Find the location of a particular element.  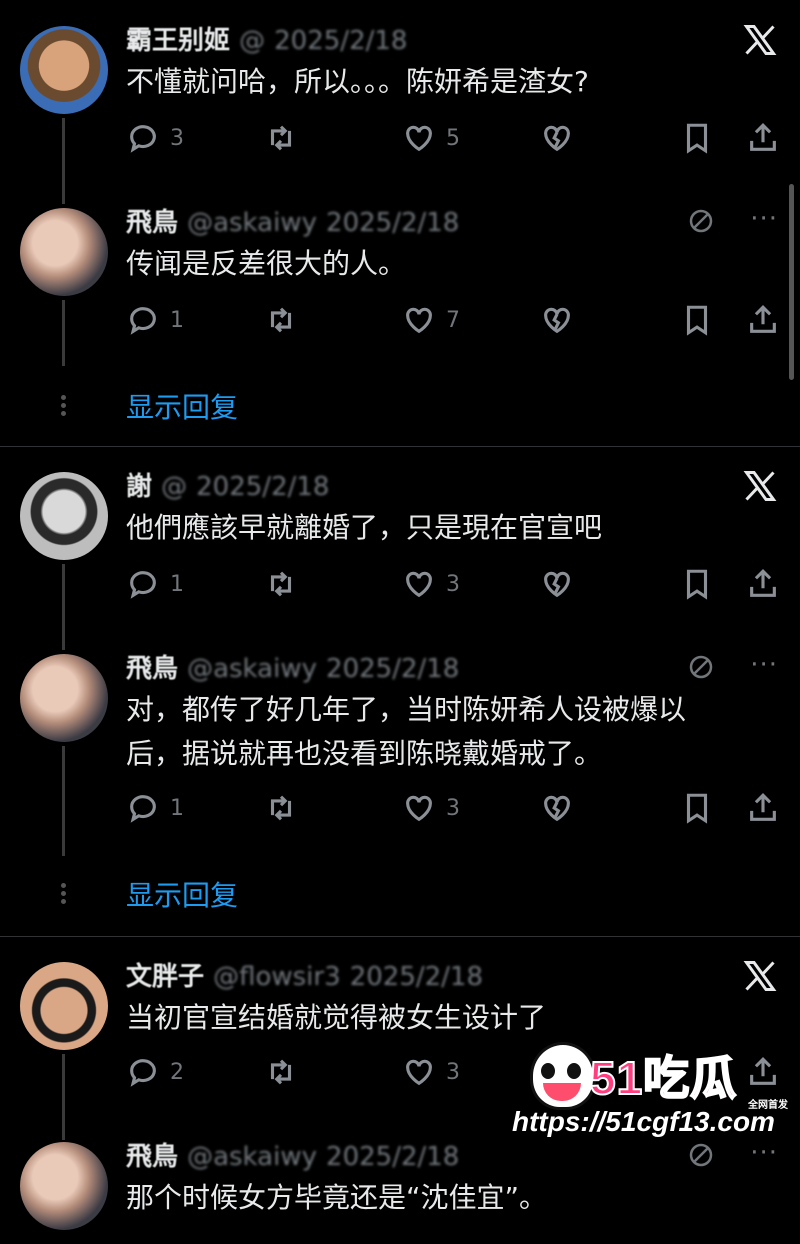

author-name: 霸王别姬 is located at coordinates (178, 41).